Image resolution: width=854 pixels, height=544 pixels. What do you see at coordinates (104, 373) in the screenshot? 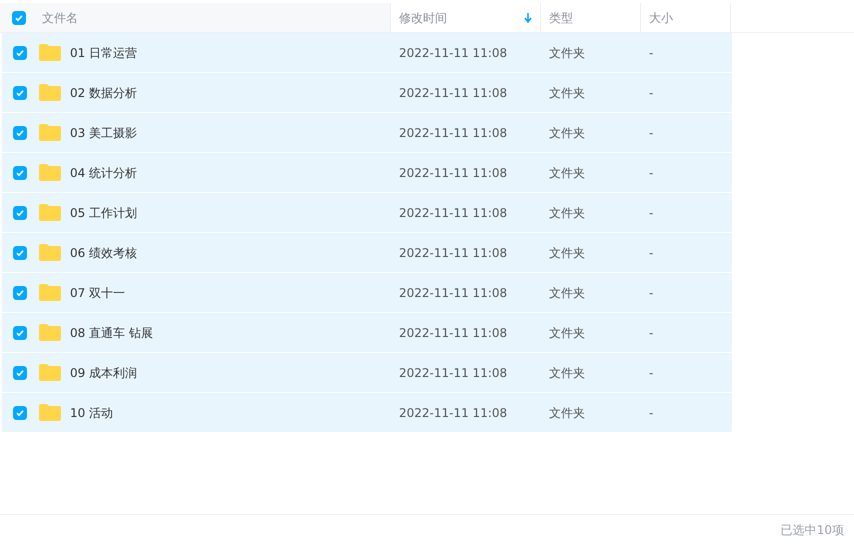
I see `file-name: 09 成本利润` at bounding box center [104, 373].